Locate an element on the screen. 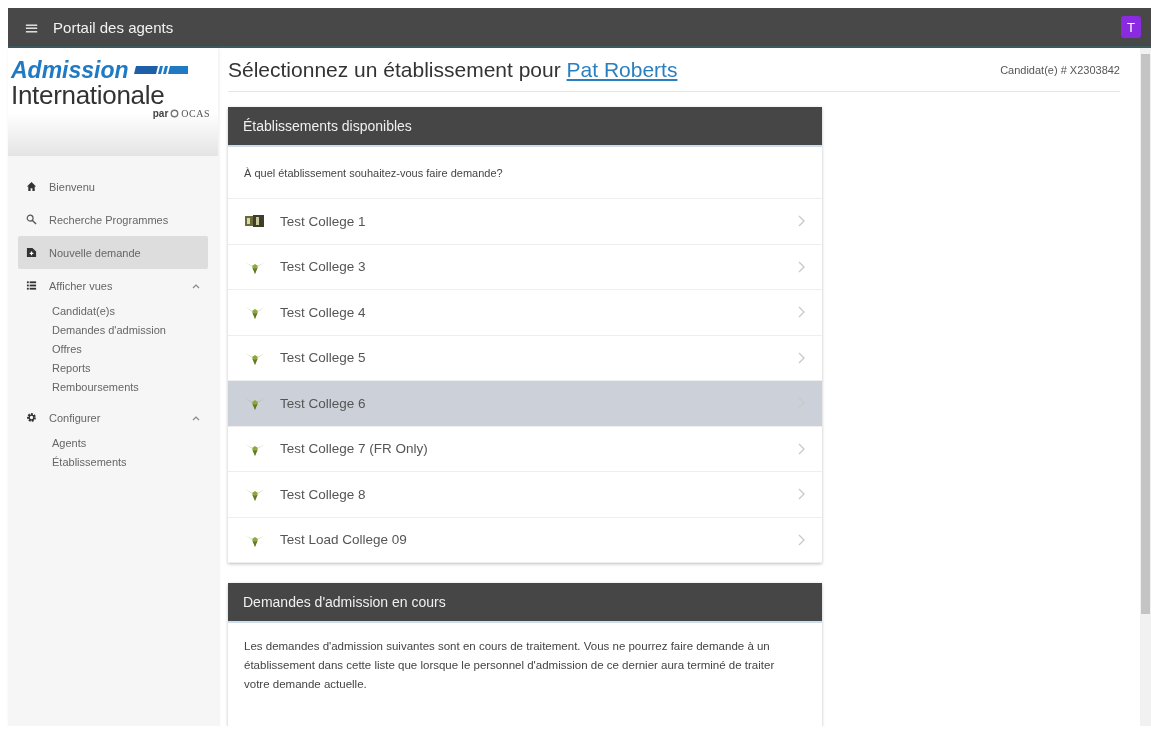 This screenshot has height=734, width=1151. question-text: À quel établissement souhaitez-vous faire demande? is located at coordinates (525, 173).